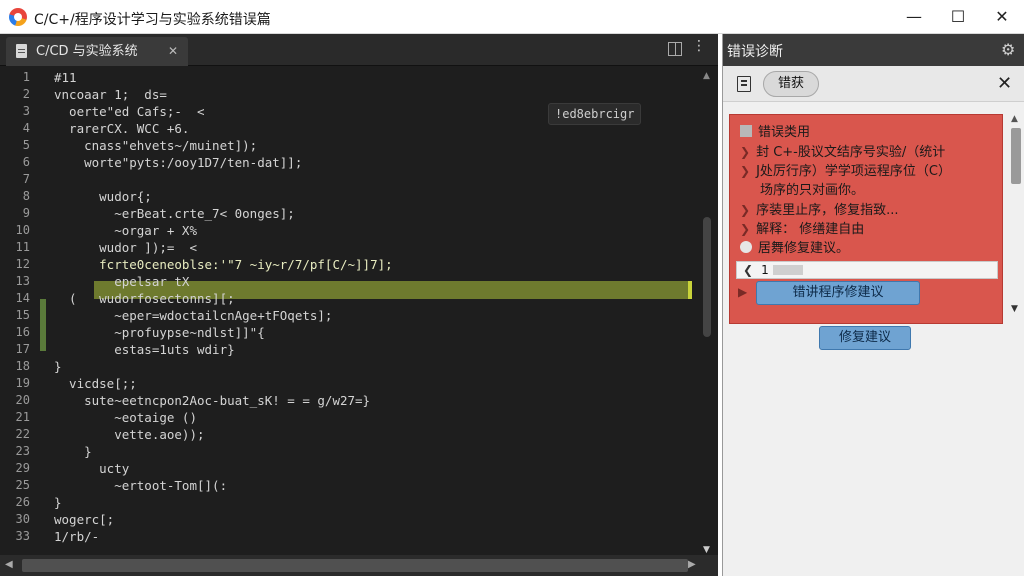  What do you see at coordinates (122, 281) in the screenshot?
I see `code-line: epelsar tX` at bounding box center [122, 281].